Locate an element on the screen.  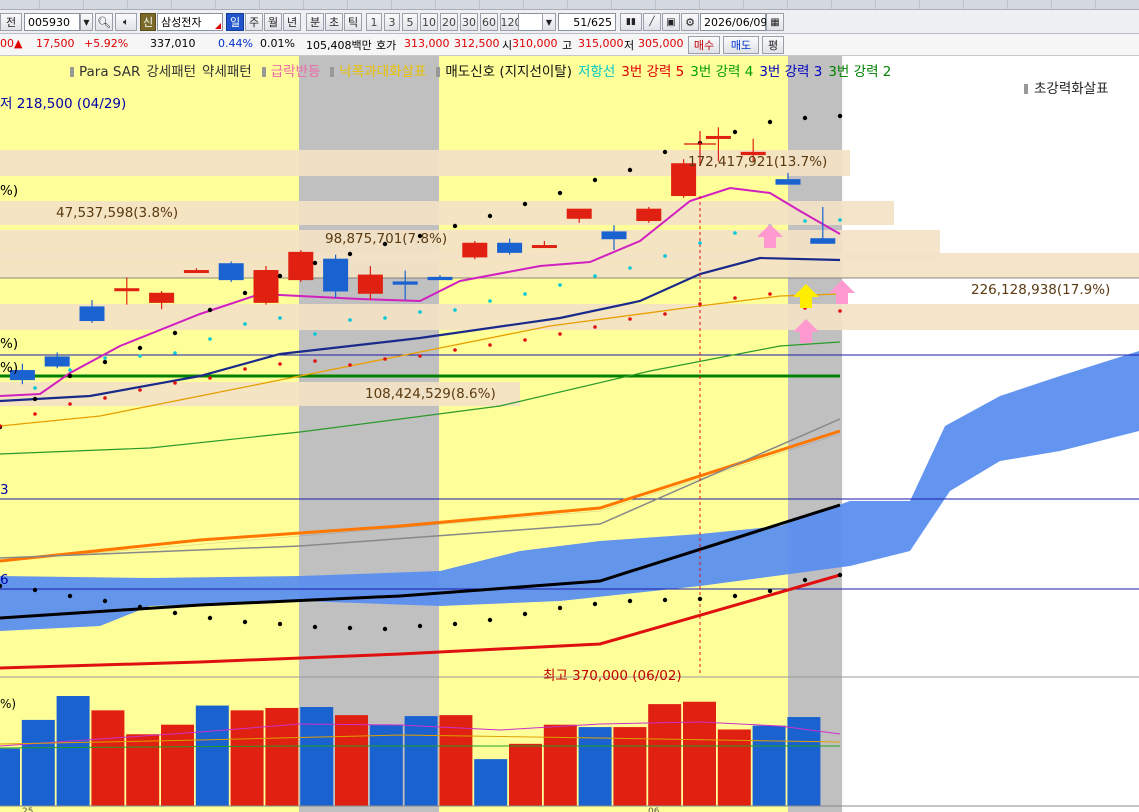
legend-item: 강세패턴 is located at coordinates (171, 72).